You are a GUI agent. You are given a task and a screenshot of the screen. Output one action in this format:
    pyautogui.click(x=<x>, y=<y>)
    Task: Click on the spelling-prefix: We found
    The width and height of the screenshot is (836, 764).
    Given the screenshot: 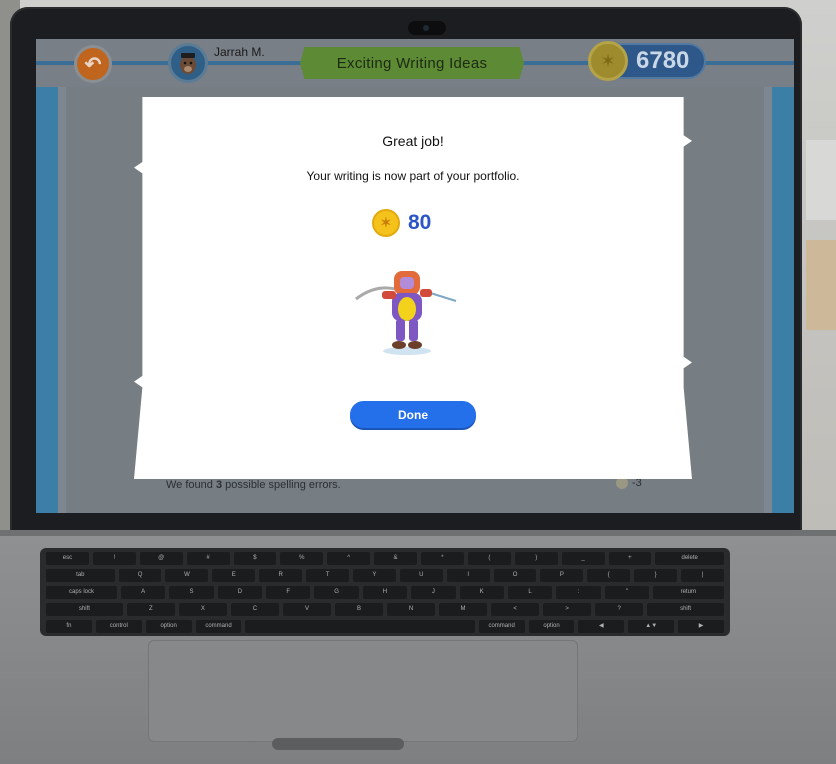 What is the action you would take?
    pyautogui.click(x=191, y=485)
    